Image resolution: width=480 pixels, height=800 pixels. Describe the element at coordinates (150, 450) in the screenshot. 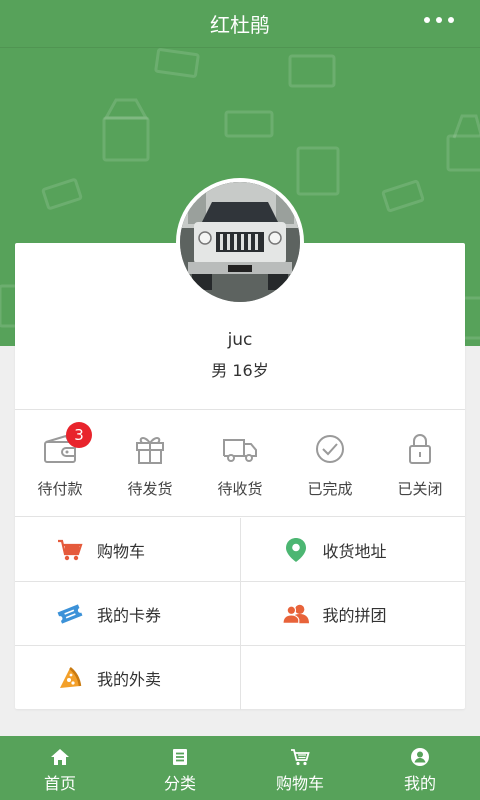

I see `gift-icon` at that location.